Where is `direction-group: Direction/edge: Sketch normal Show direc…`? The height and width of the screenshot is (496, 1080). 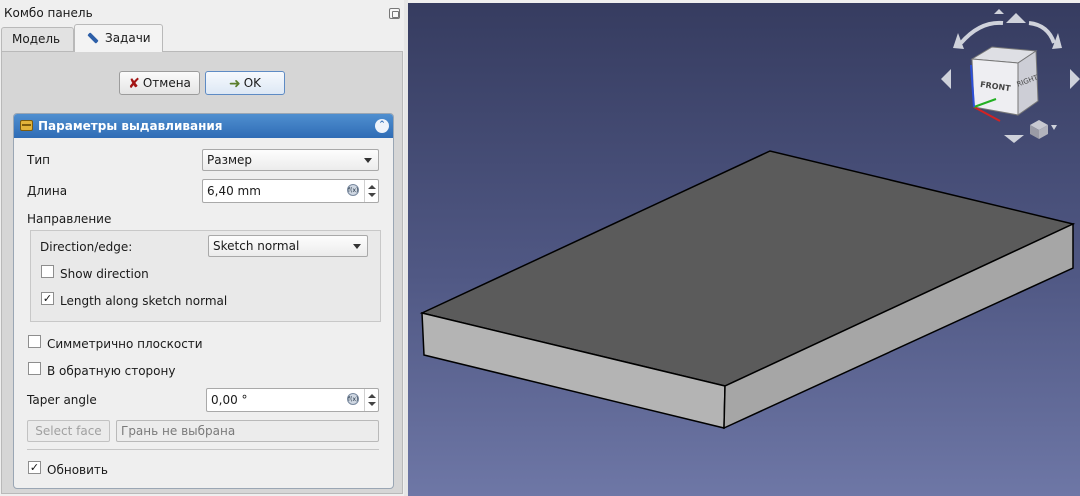 direction-group: Direction/edge: Sketch normal Show direc… is located at coordinates (205, 276).